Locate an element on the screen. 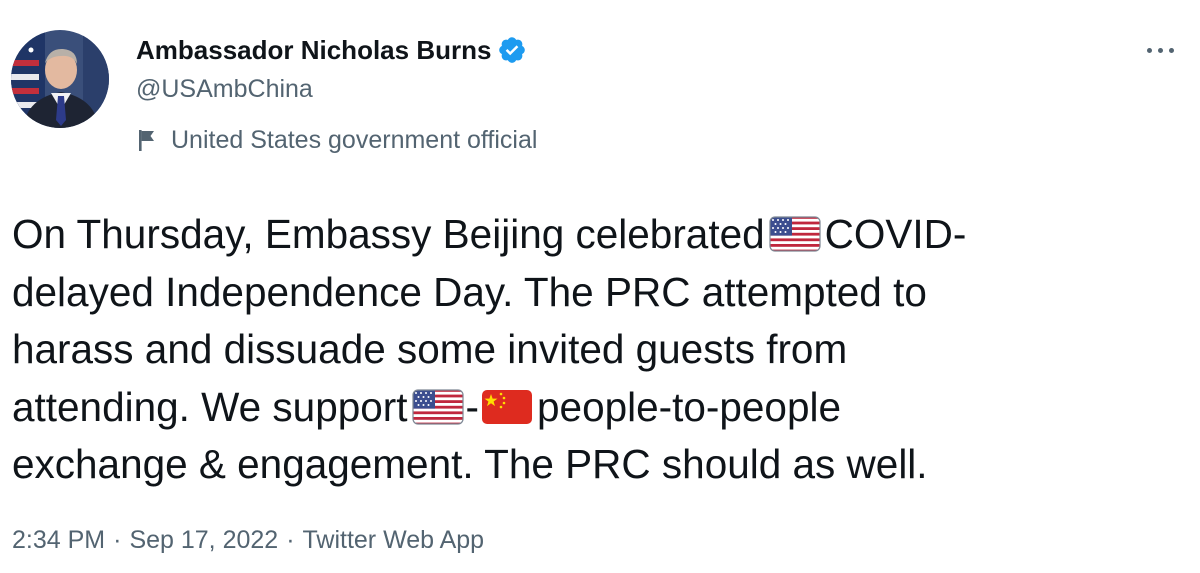  tweet-text-segment: - is located at coordinates (472, 406).